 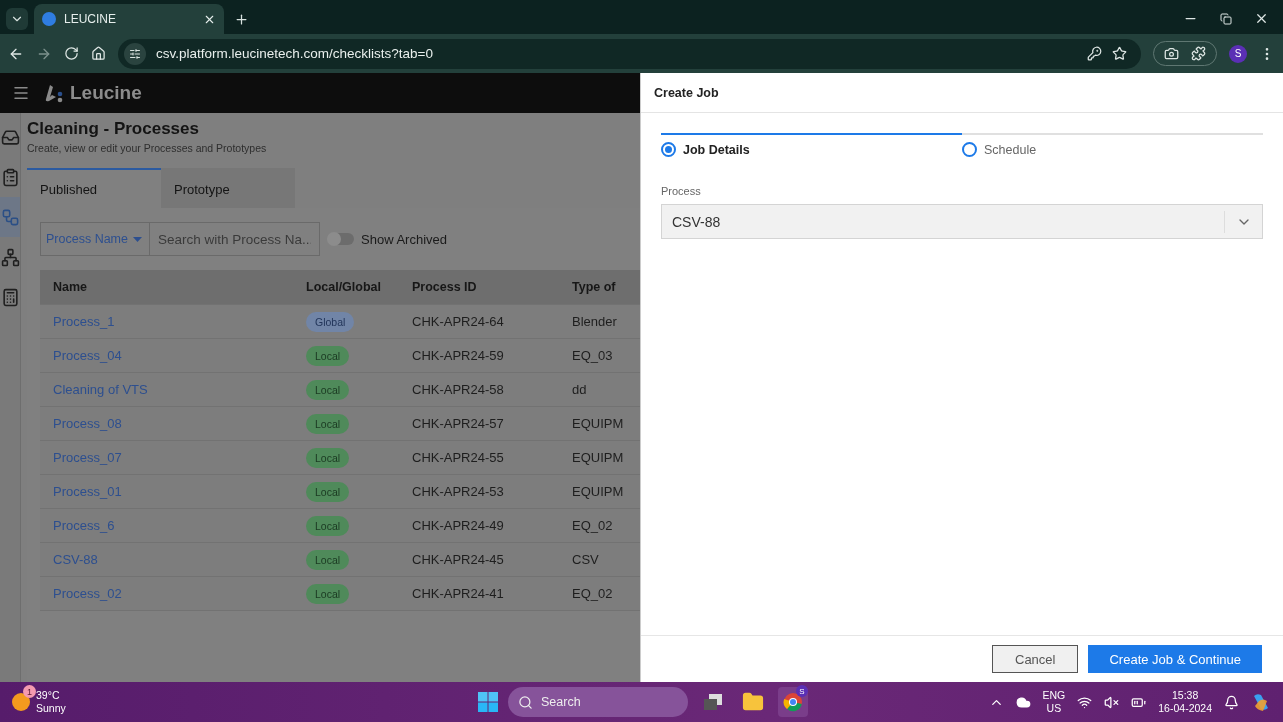 What do you see at coordinates (147, 148) in the screenshot?
I see `page-subtitle: Create, view or edit your Processes and Prototypes` at bounding box center [147, 148].